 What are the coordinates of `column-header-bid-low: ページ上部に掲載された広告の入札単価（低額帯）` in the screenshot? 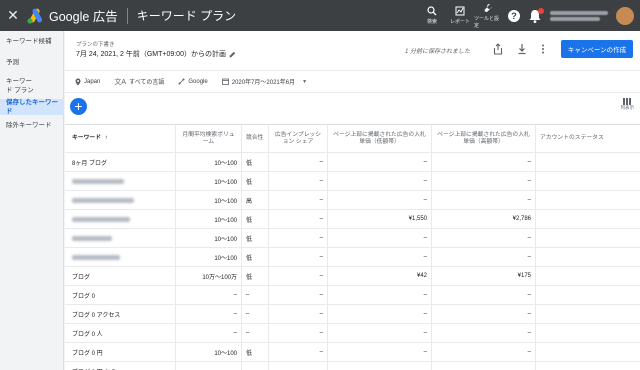 It's located at (380, 138).